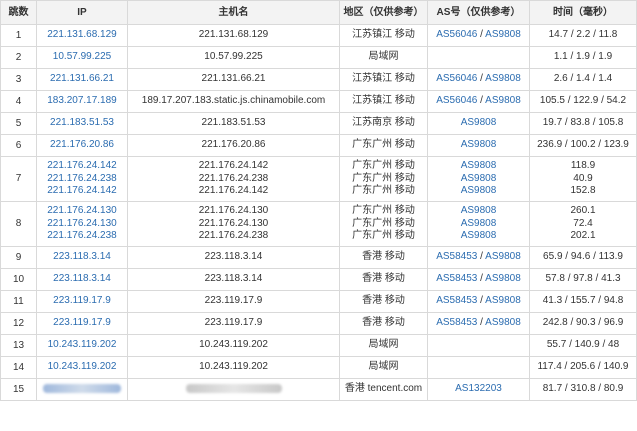 The height and width of the screenshot is (431, 637). I want to click on hop-number: 11, so click(18, 301).